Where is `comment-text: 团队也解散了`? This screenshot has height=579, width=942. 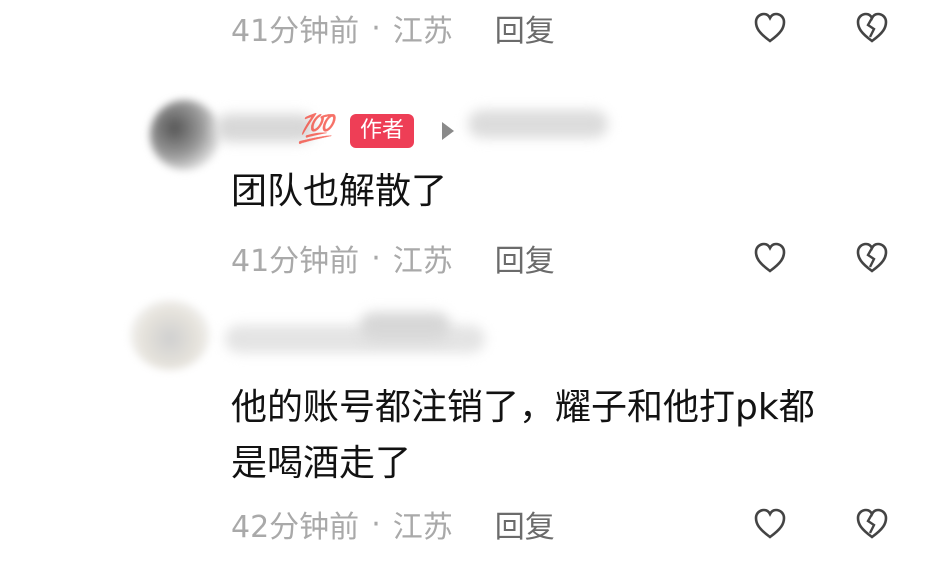
comment-text: 团队也解散了 is located at coordinates (339, 191).